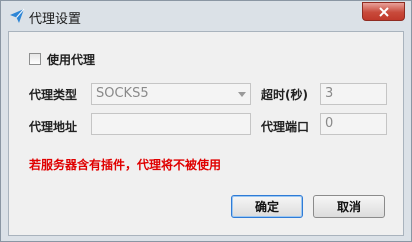  What do you see at coordinates (71, 60) in the screenshot?
I see `use-proxy-label: 使用代理` at bounding box center [71, 60].